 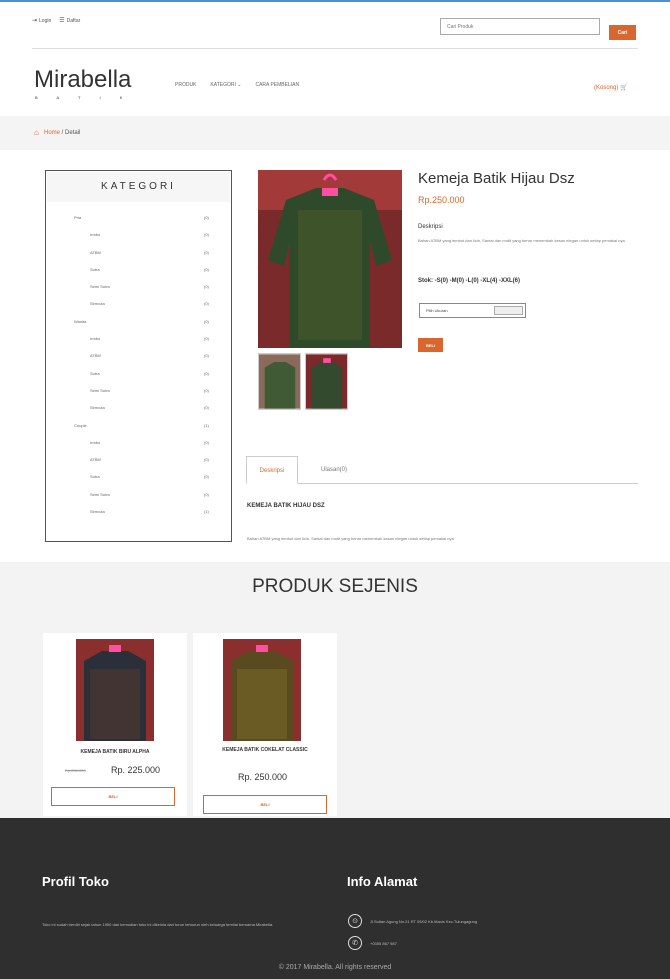 What do you see at coordinates (83, 97) in the screenshot?
I see `logo-subtitle: B A T I K` at bounding box center [83, 97].